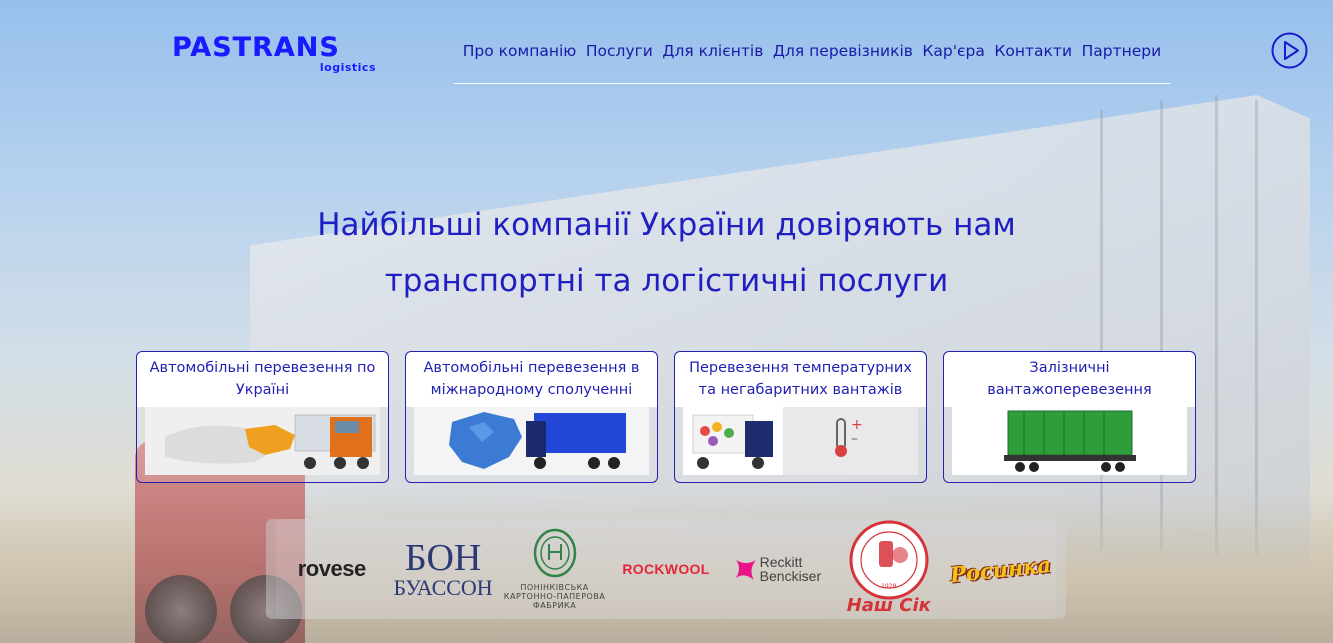 The height and width of the screenshot is (643, 1333). Describe the element at coordinates (790, 576) in the screenshot. I see `partner-line-2: Benckiser` at that location.